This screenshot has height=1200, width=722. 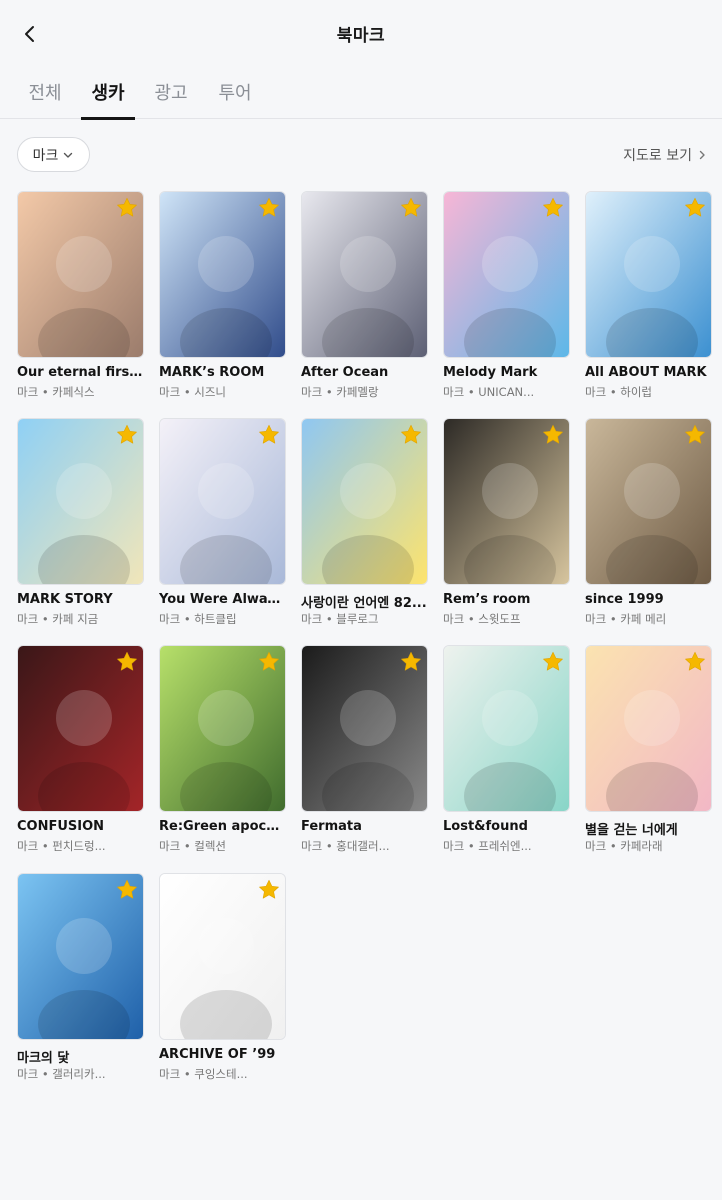 I want to click on cafe-card: MARK’s ROOM 마크 • 시즈니, so click(x=222, y=297).